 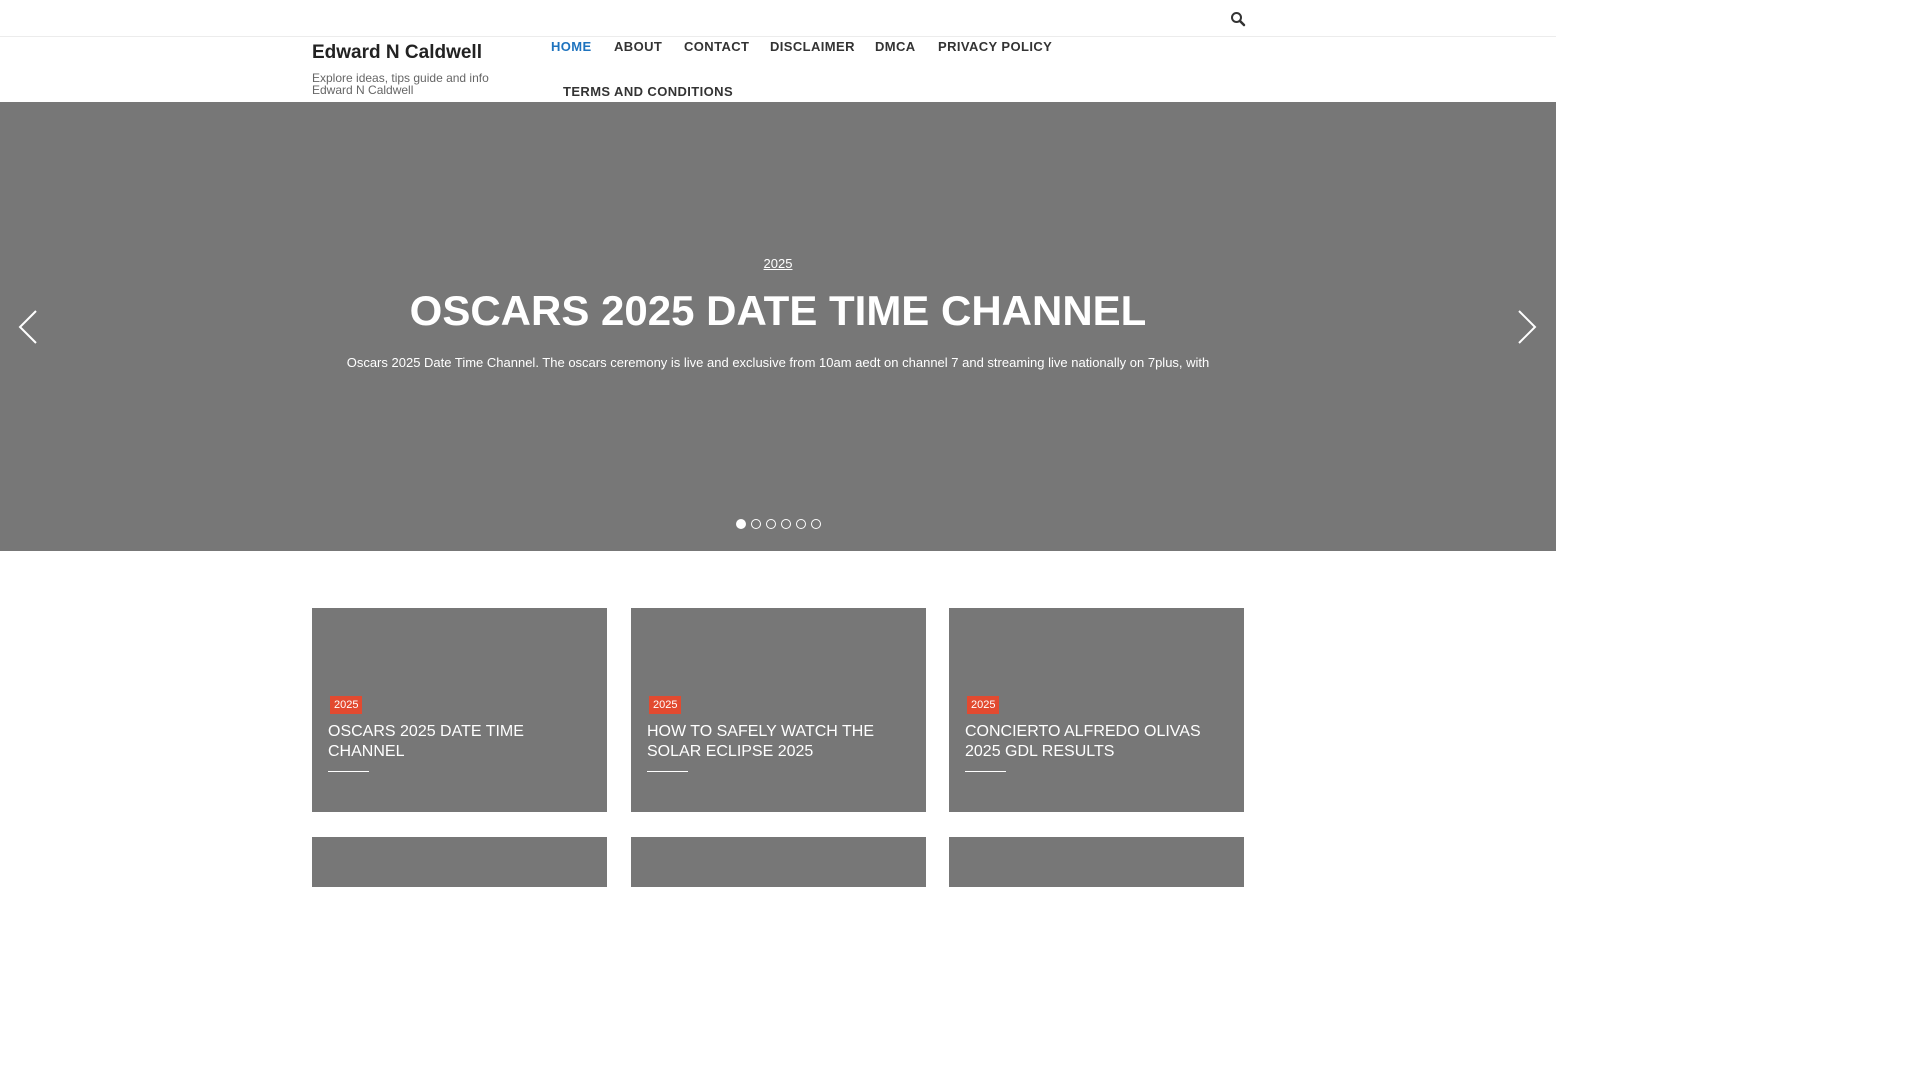 I want to click on nav-dmca: DMCA, so click(x=895, y=47).